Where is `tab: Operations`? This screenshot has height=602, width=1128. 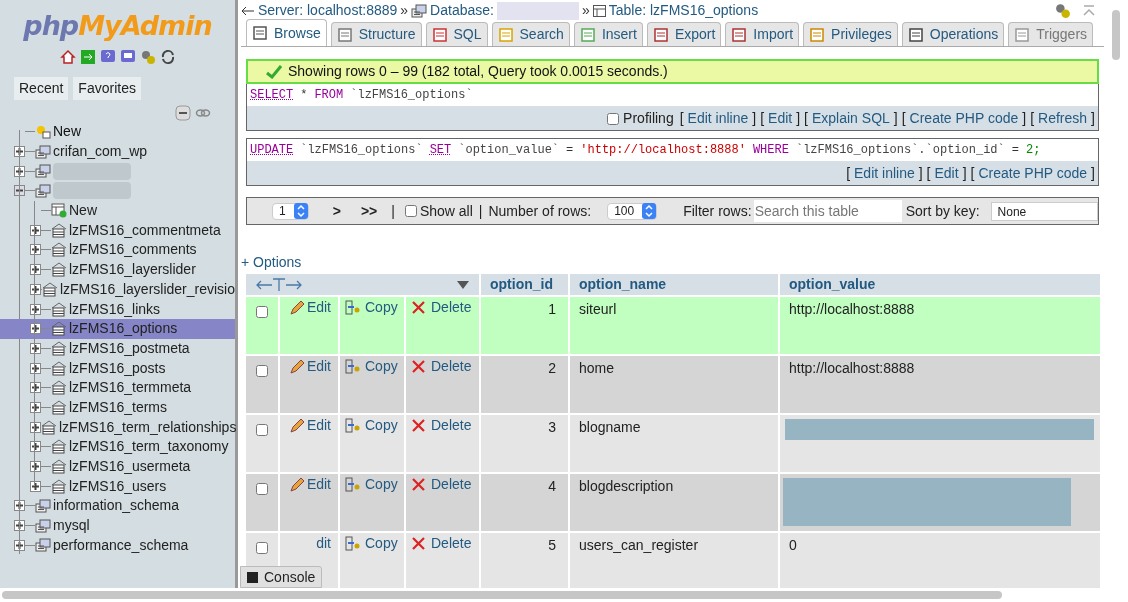
tab: Operations is located at coordinates (953, 34).